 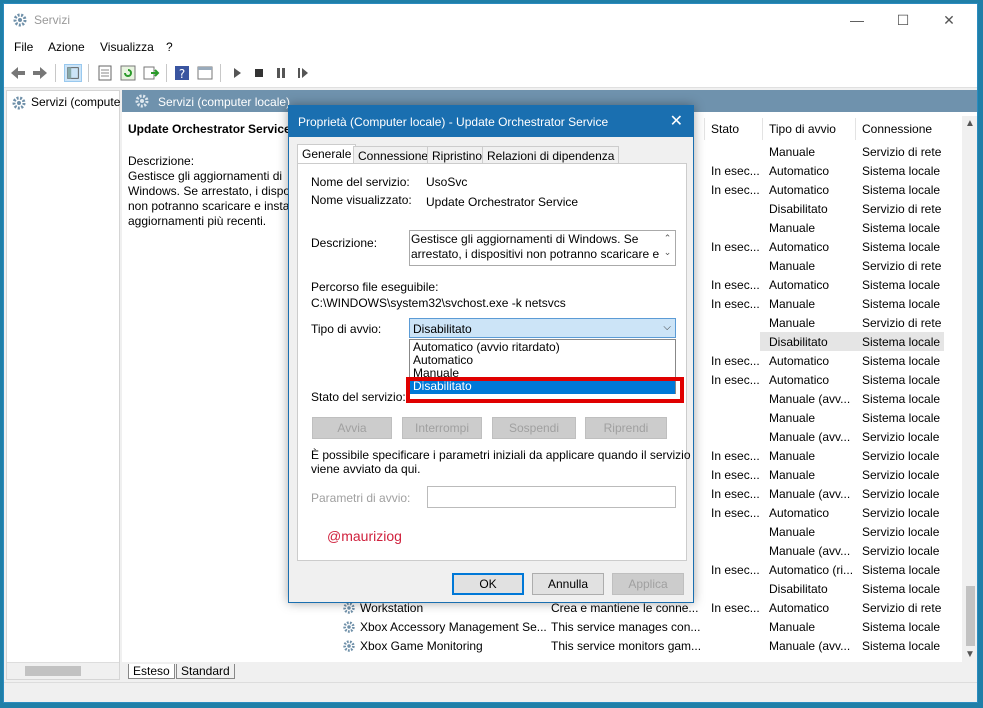 I want to click on tab-esteso: Esteso, so click(x=151, y=671).